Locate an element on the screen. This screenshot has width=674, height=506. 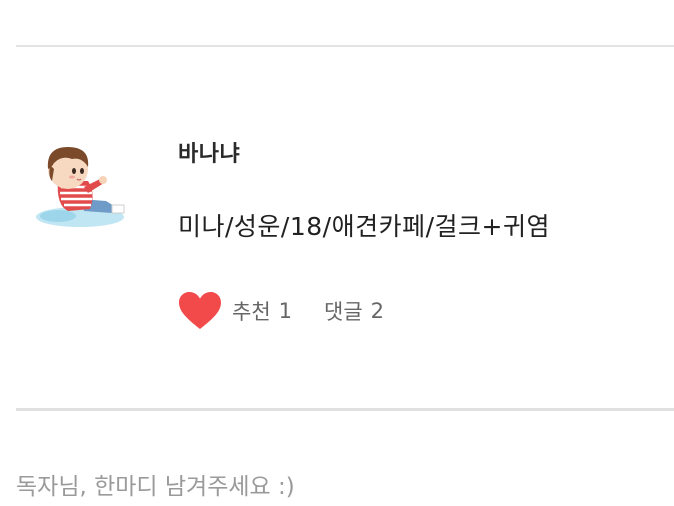
recommend-label: 추천 is located at coordinates (251, 312).